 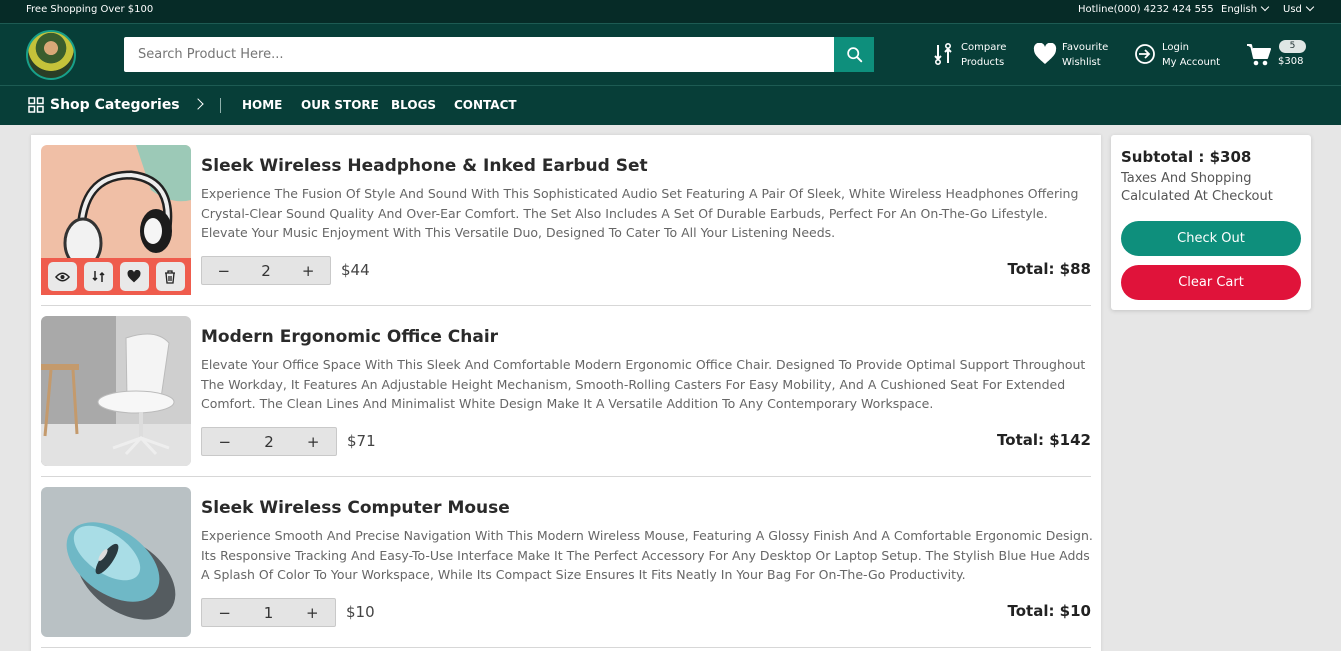 What do you see at coordinates (220, 105) in the screenshot?
I see `nav-divider` at bounding box center [220, 105].